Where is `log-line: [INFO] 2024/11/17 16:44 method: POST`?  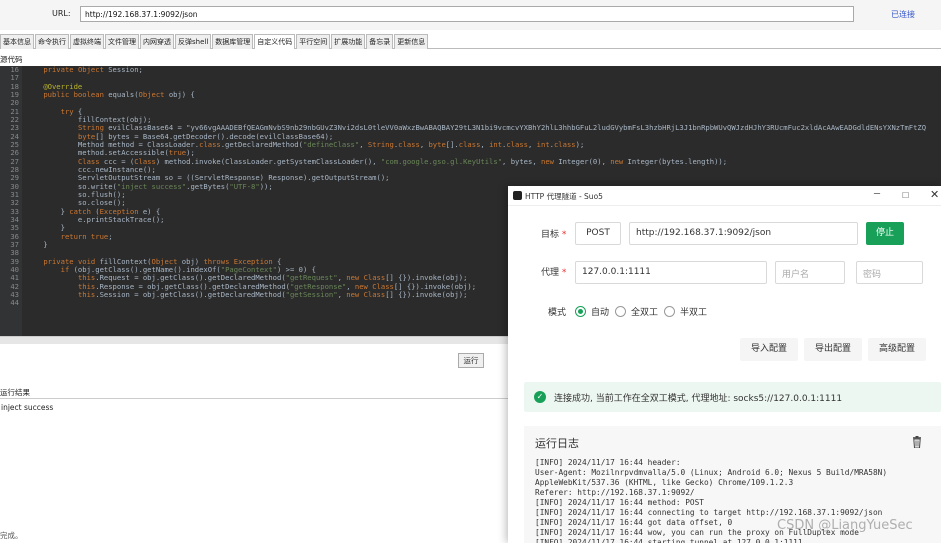 log-line: [INFO] 2024/11/17 16:44 method: POST is located at coordinates (619, 502).